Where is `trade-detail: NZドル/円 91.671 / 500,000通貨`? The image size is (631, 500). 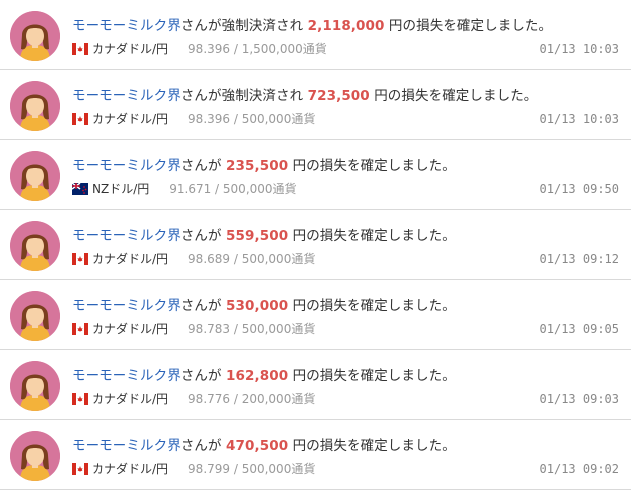 trade-detail: NZドル/円 91.671 / 500,000通貨 is located at coordinates (184, 188).